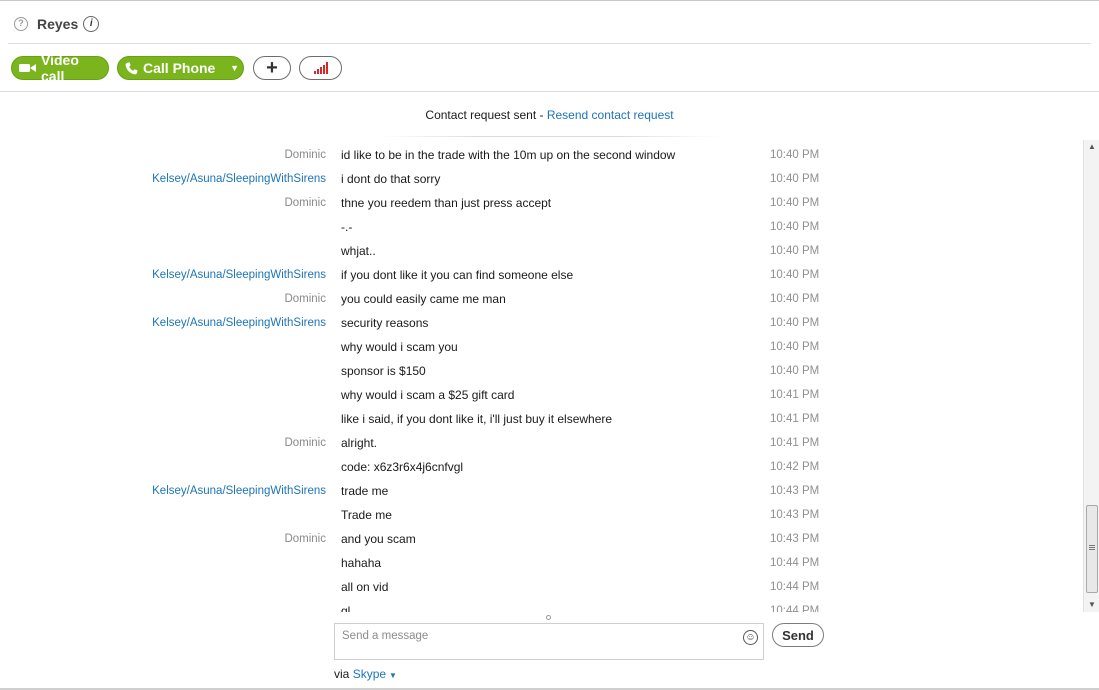 This screenshot has width=1099, height=690. I want to click on video-camera-icon, so click(27, 68).